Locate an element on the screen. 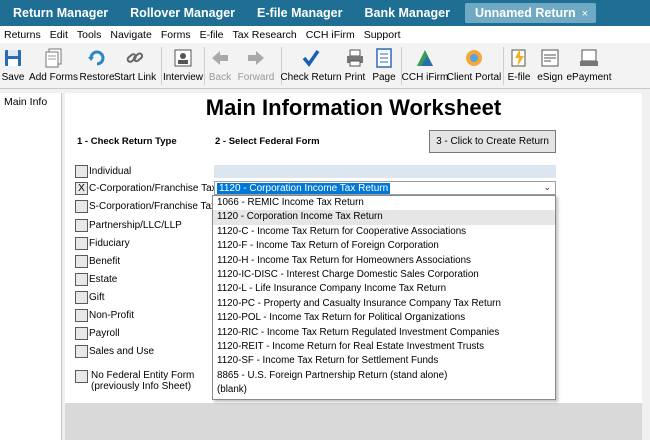 The width and height of the screenshot is (650, 440). check-return-button: Check Return is located at coordinates (311, 66).